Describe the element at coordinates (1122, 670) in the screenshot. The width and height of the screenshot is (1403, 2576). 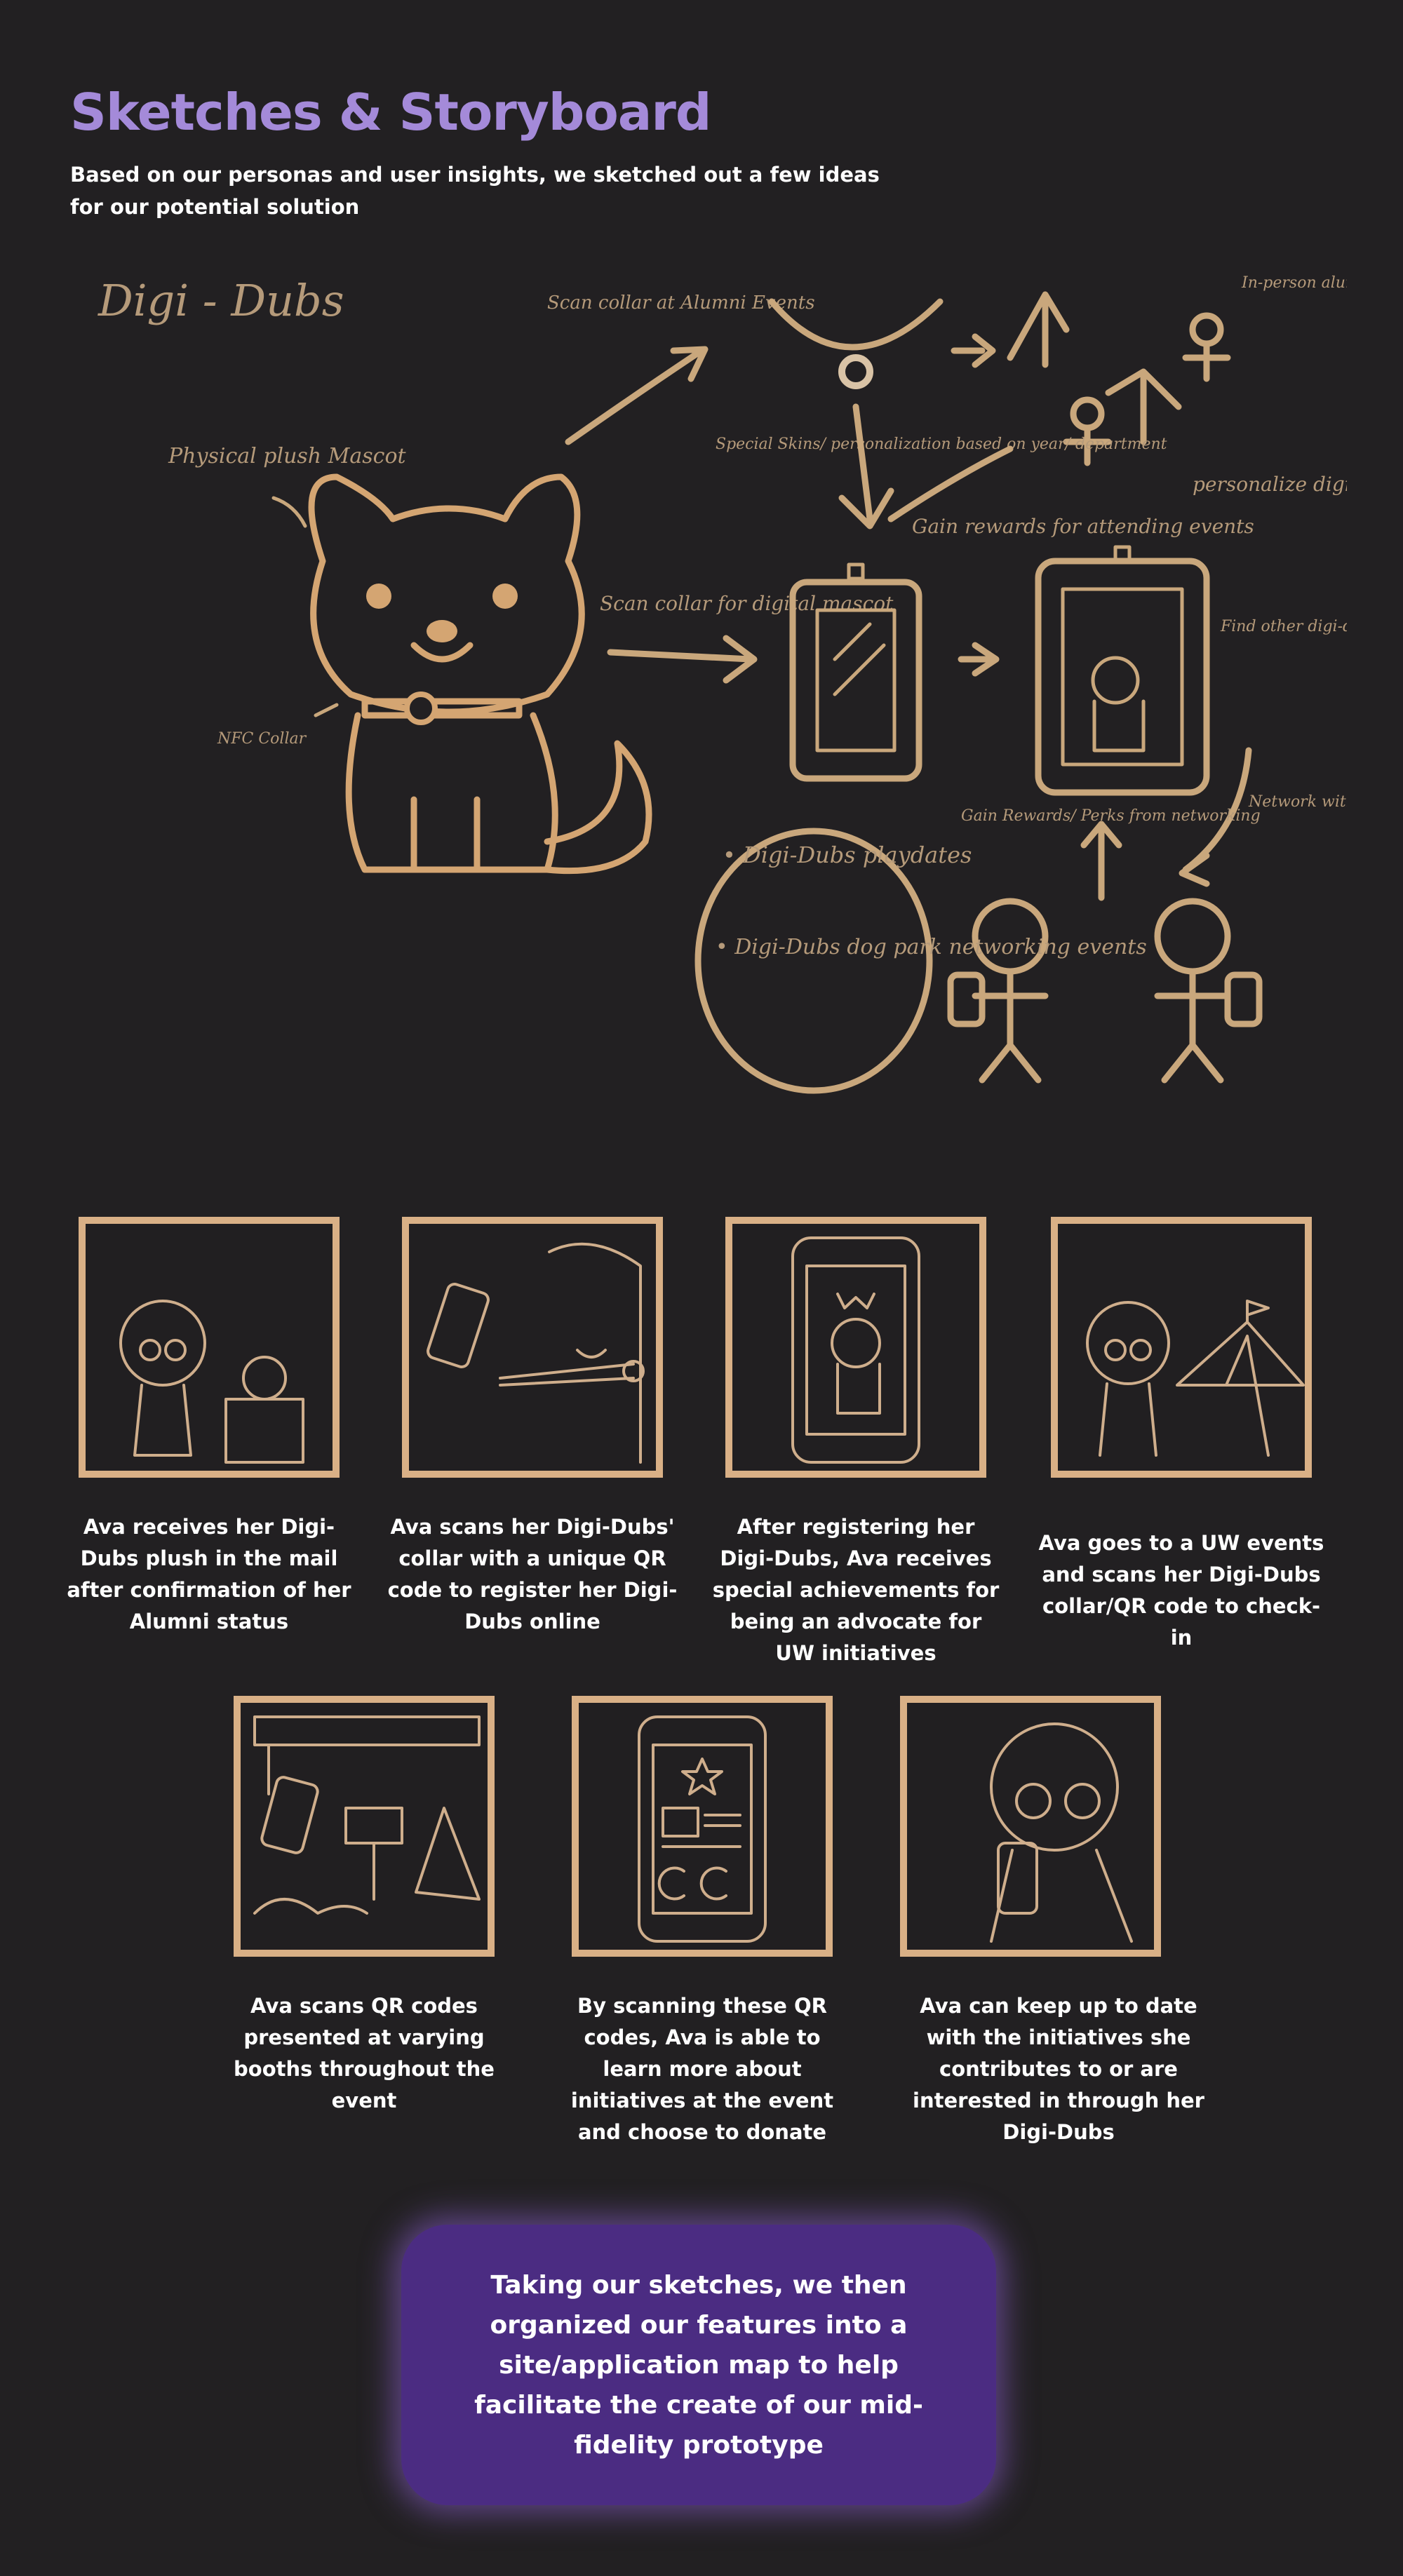
I see `tablet-mascot-icon` at that location.